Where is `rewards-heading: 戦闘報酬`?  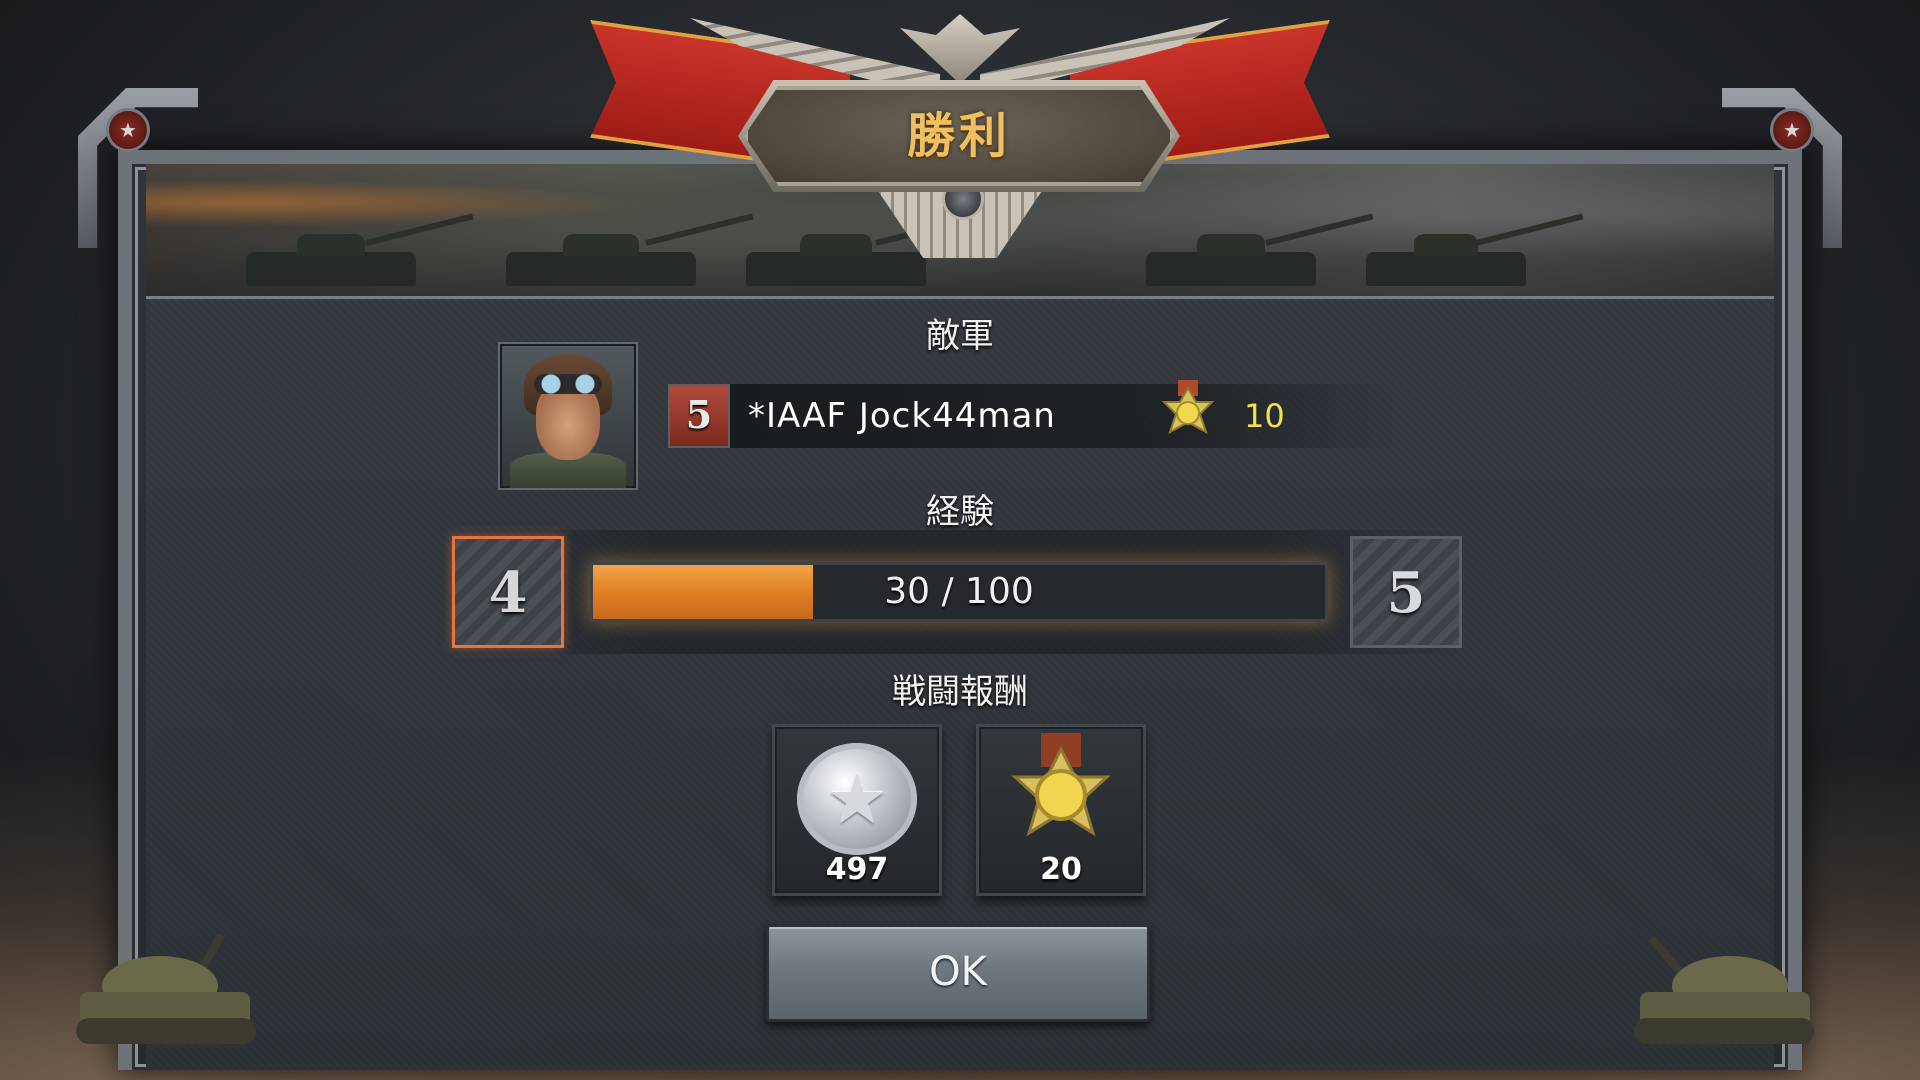 rewards-heading: 戦闘報酬 is located at coordinates (960, 692).